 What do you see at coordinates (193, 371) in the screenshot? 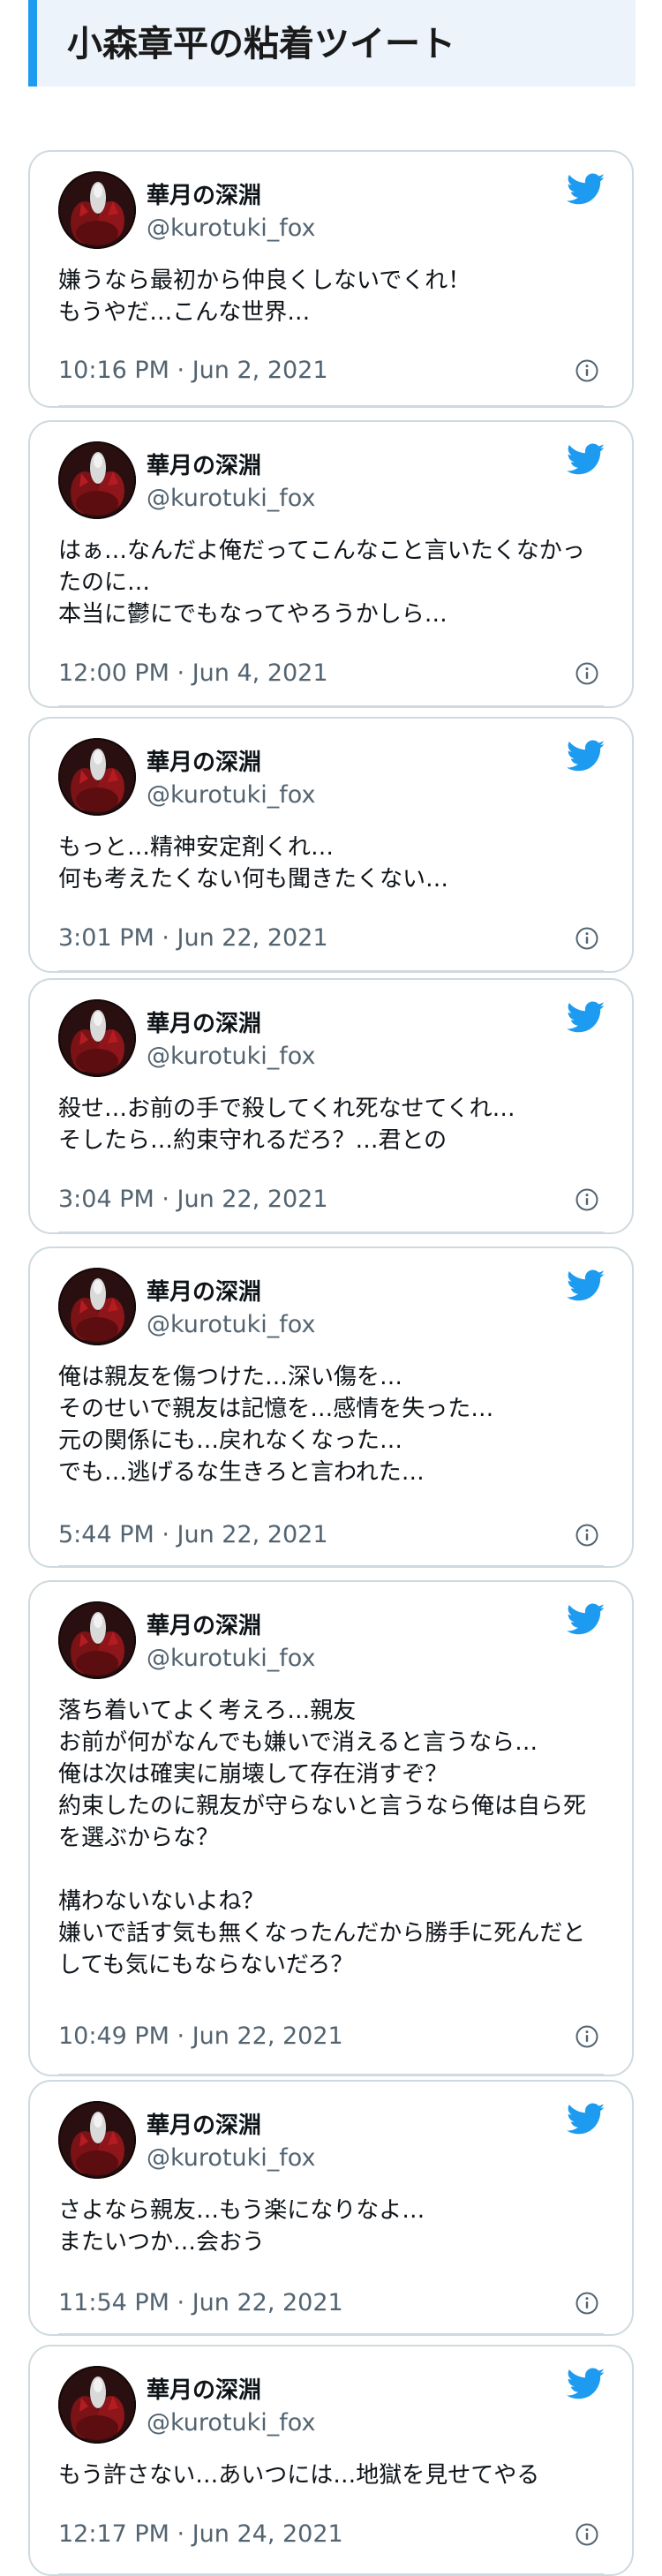
I see `tweet-timestamp: 10:16 PM · Jun 2, 2021` at bounding box center [193, 371].